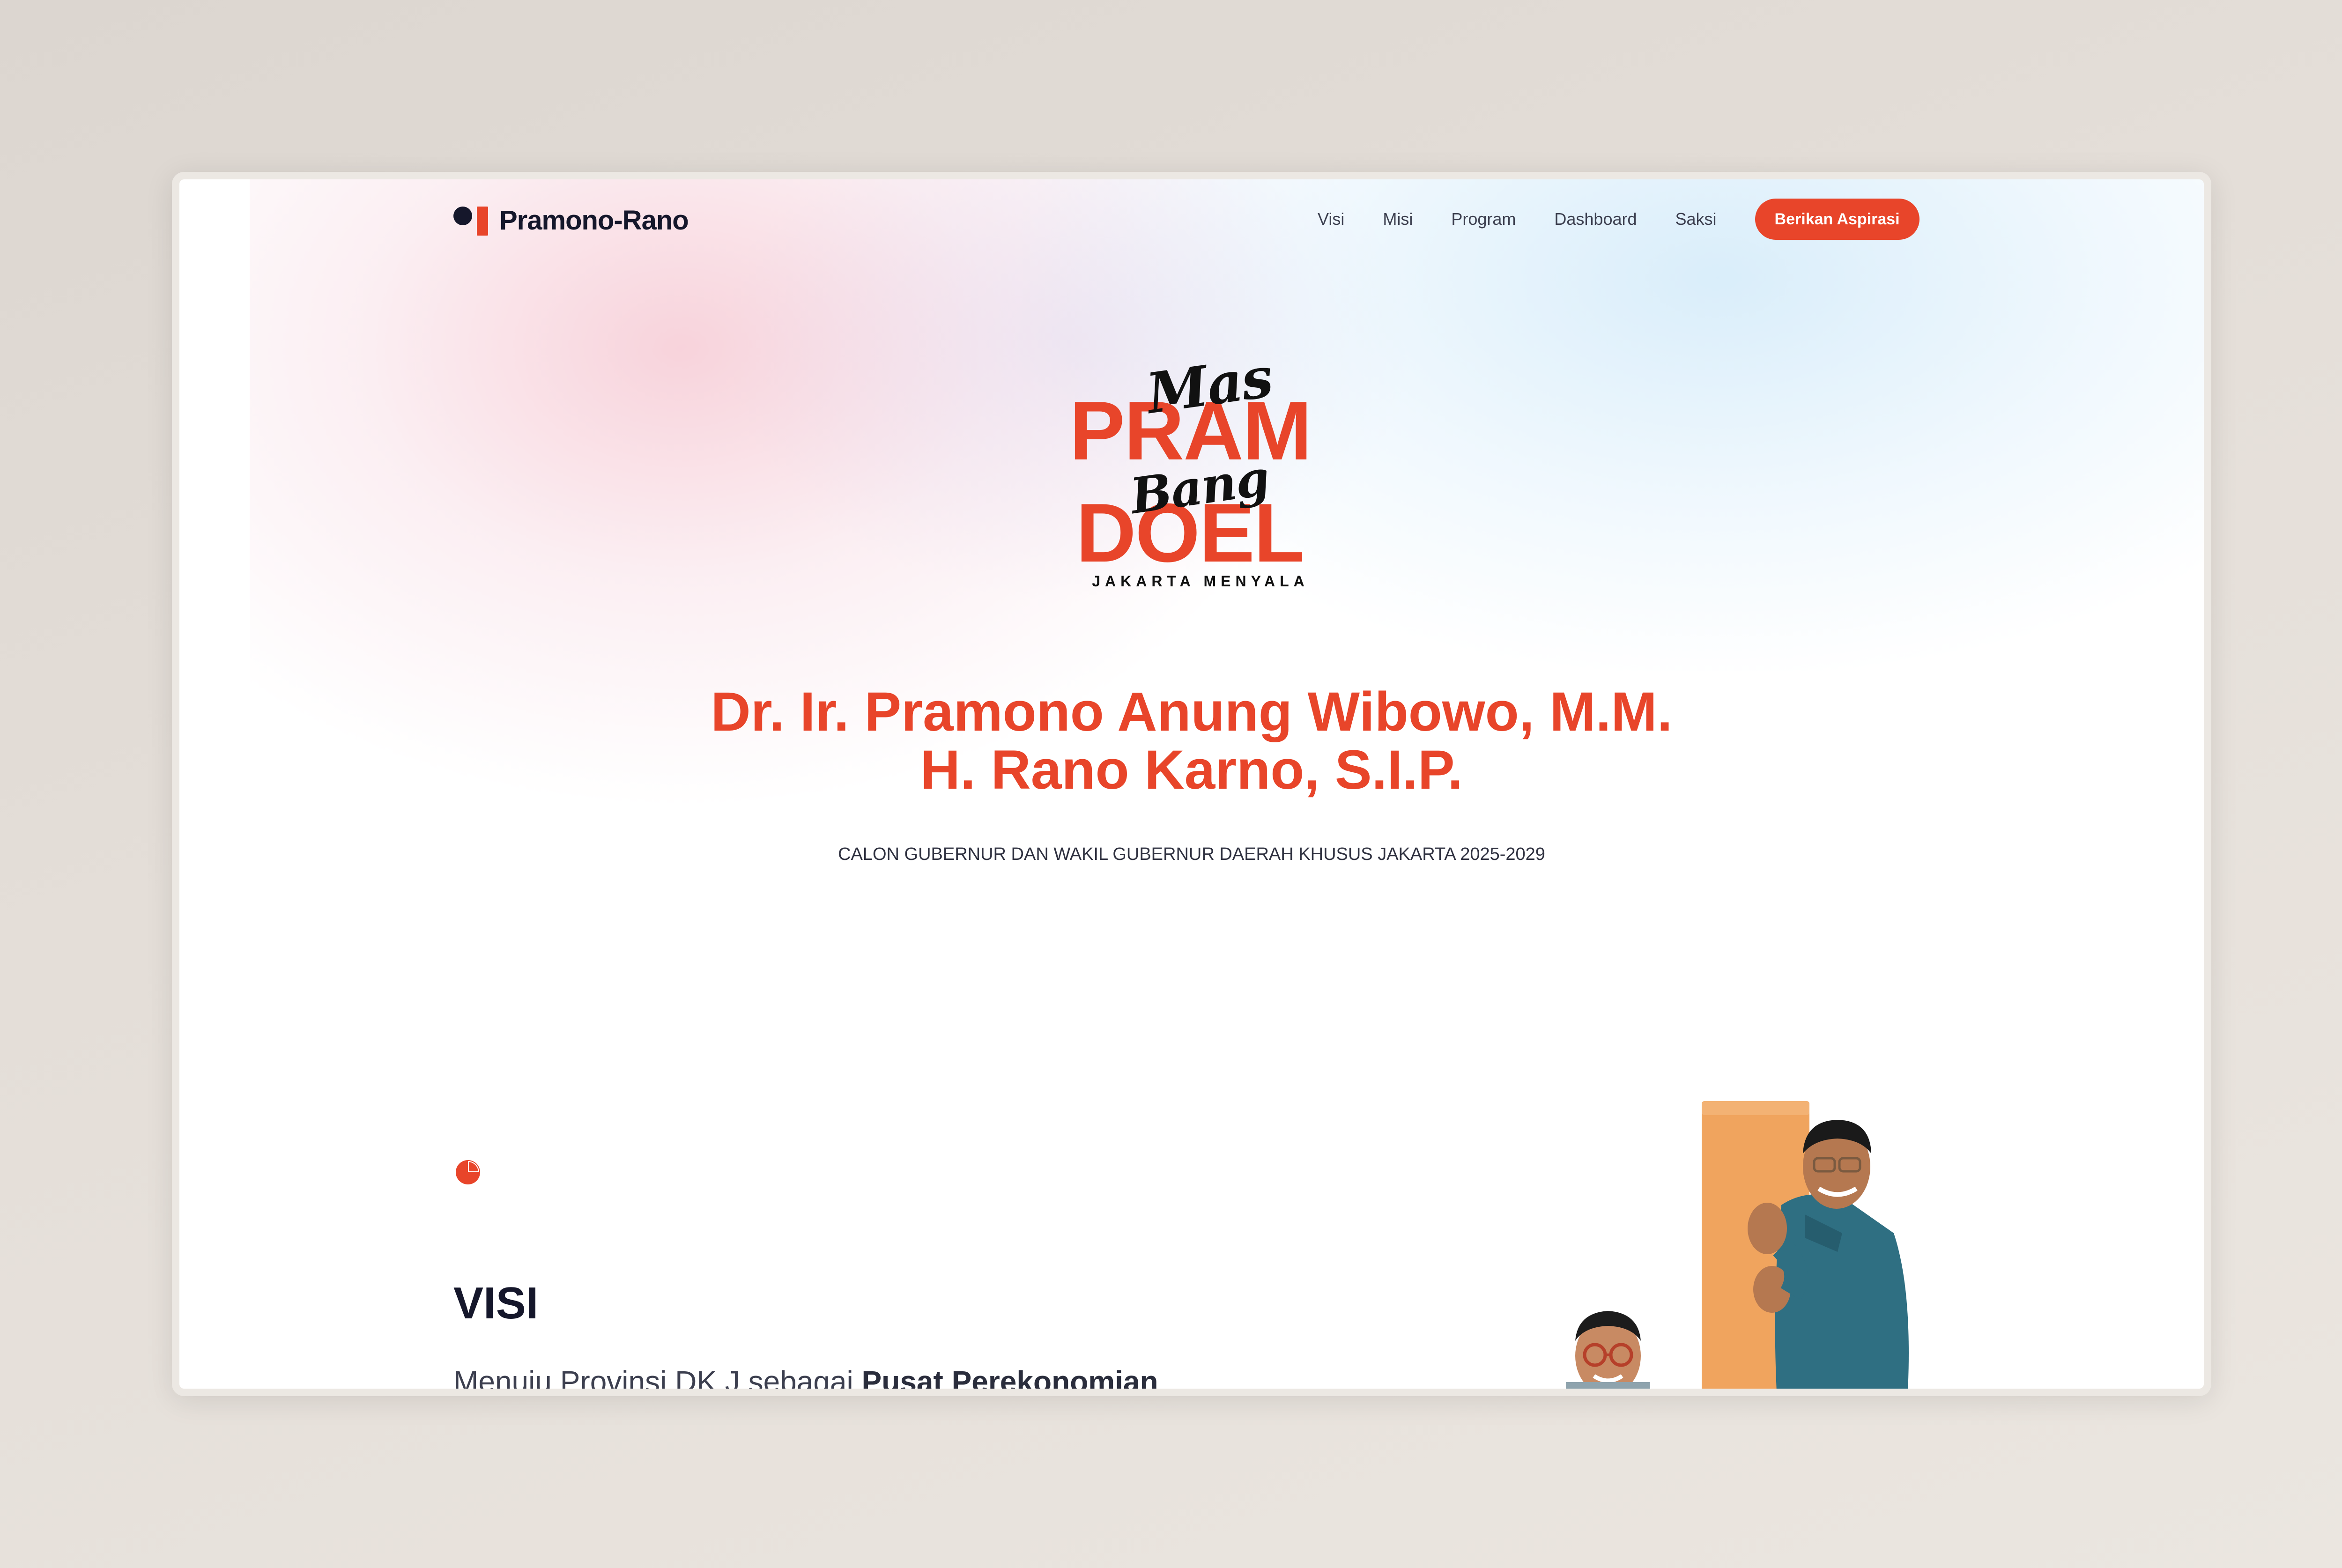 The height and width of the screenshot is (1568, 2342). What do you see at coordinates (594, 220) in the screenshot?
I see `brand-name: Pramono-Rano` at bounding box center [594, 220].